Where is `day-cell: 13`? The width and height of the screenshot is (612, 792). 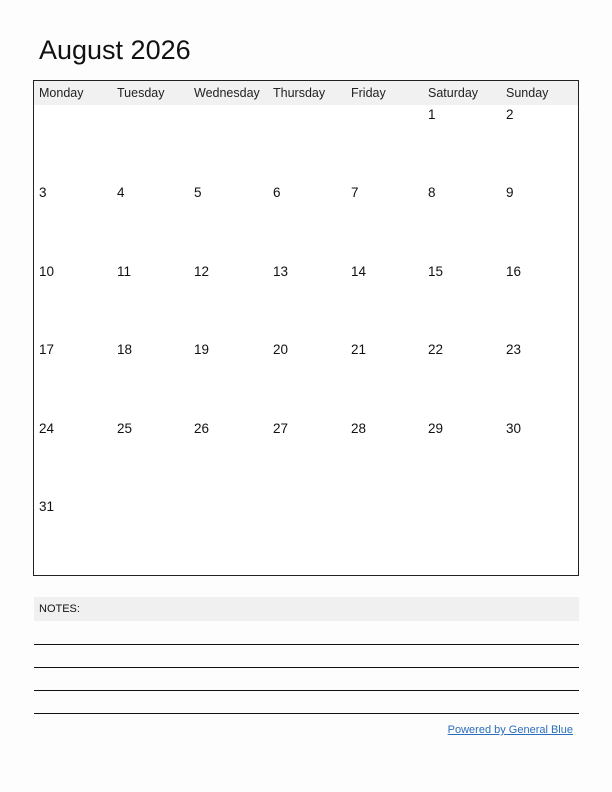 day-cell: 13 is located at coordinates (281, 271).